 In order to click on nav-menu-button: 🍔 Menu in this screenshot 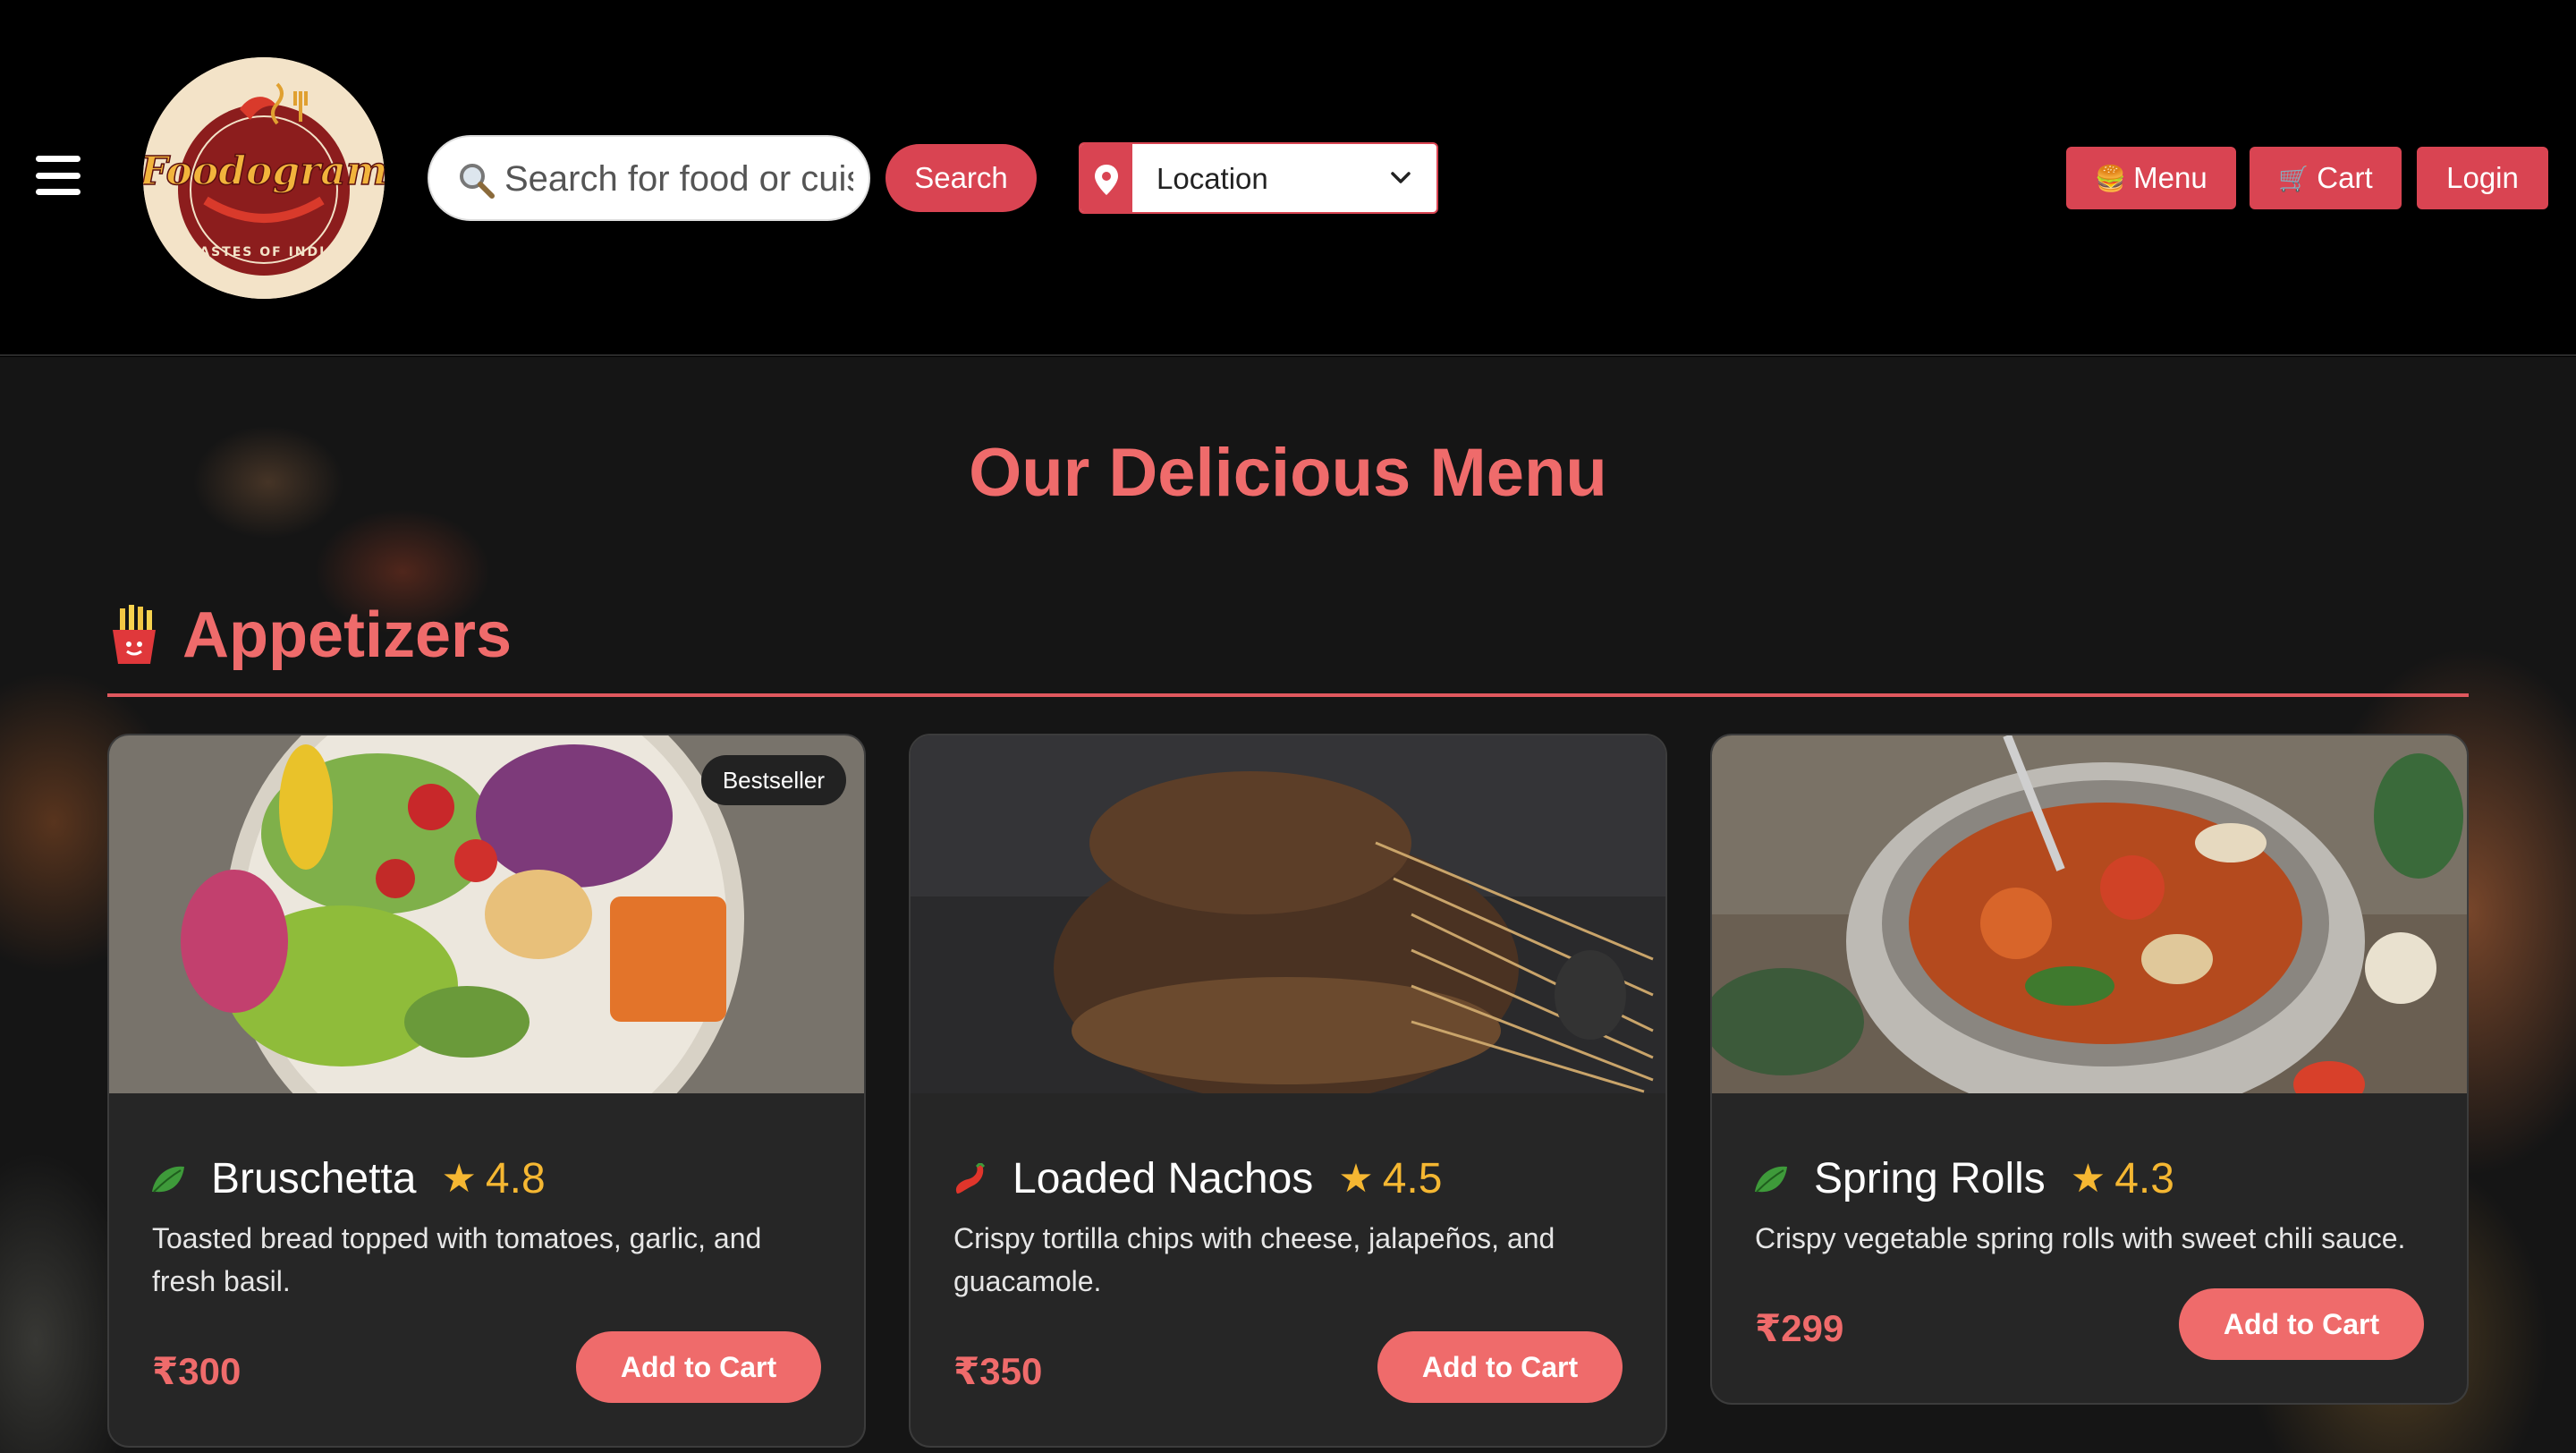, I will do `click(2151, 178)`.